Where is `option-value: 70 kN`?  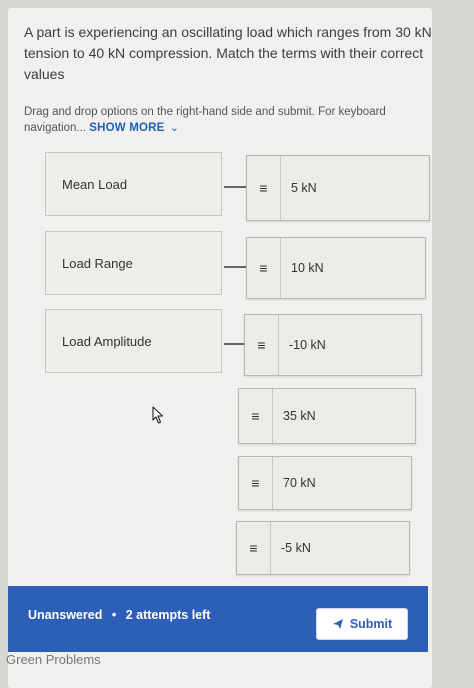
option-value: 70 kN is located at coordinates (299, 483).